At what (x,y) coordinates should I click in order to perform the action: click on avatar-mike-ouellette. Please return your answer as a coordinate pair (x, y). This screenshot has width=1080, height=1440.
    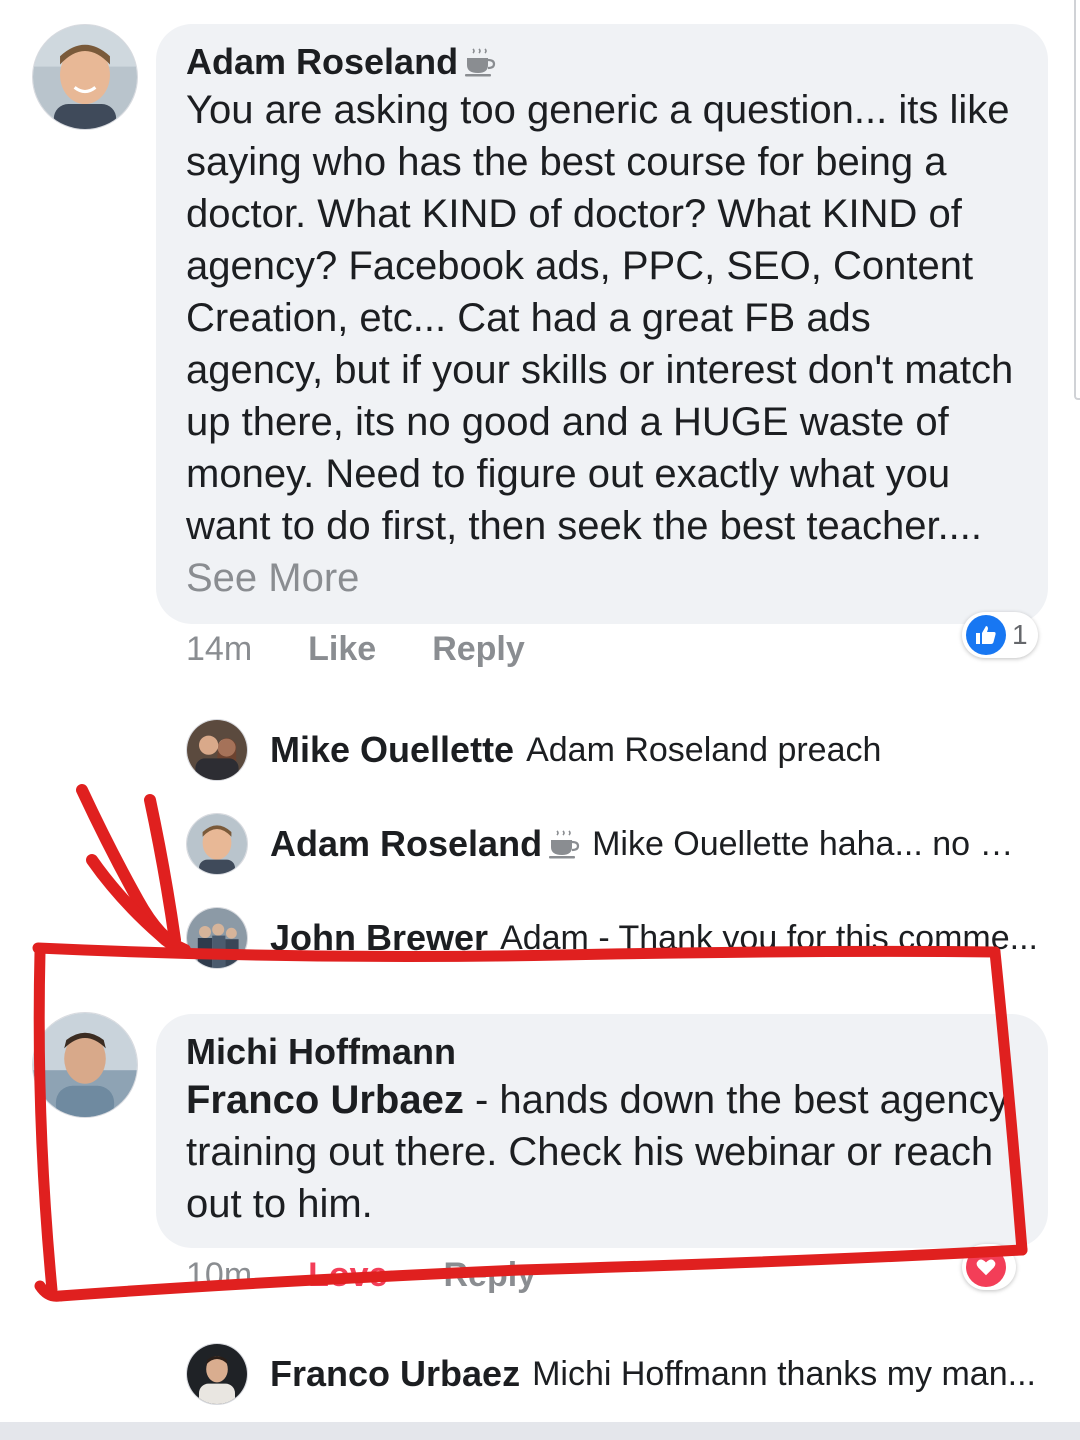
    Looking at the image, I should click on (217, 750).